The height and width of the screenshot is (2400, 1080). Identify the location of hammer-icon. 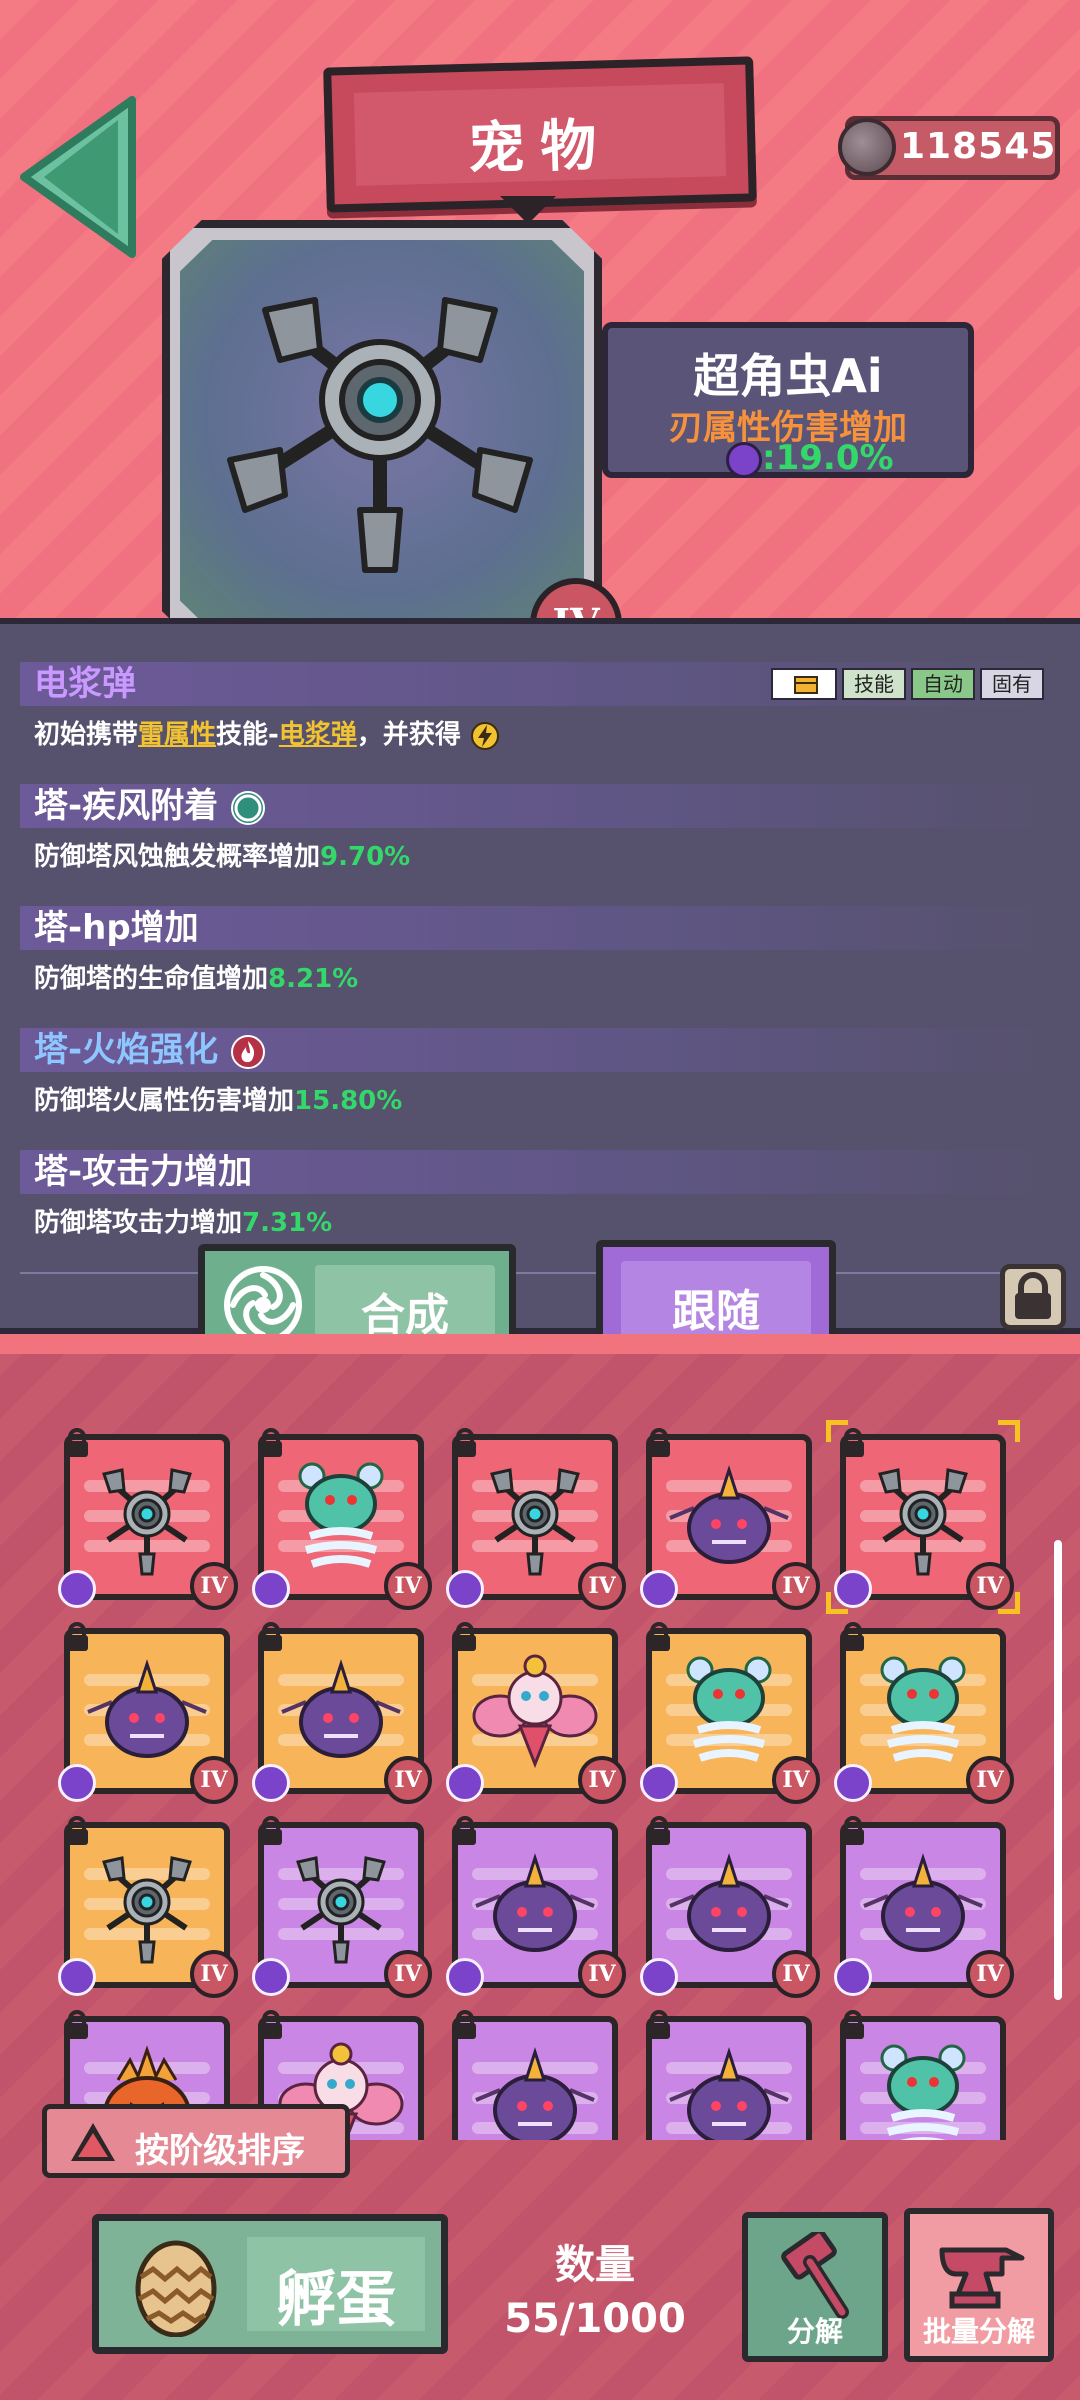
(815, 2275).